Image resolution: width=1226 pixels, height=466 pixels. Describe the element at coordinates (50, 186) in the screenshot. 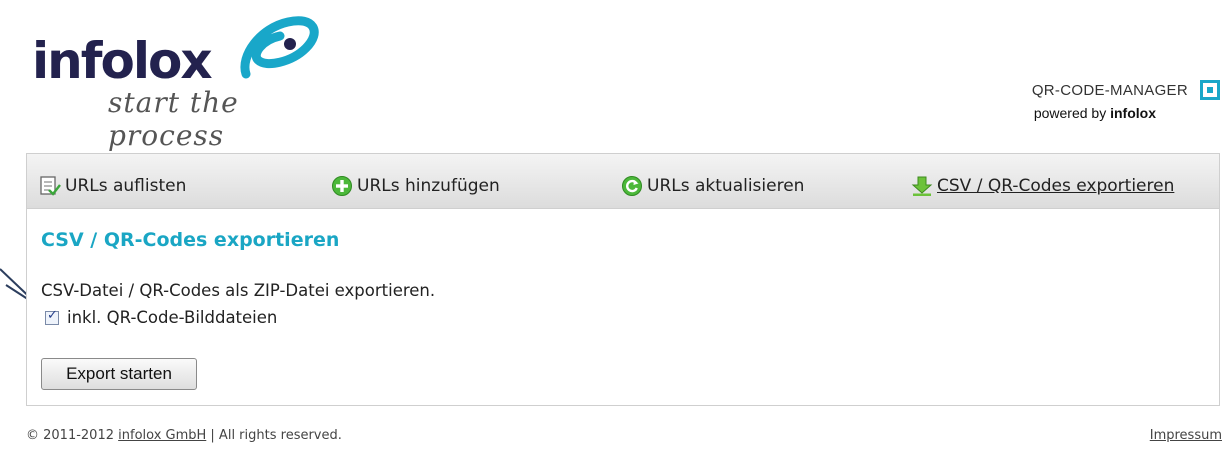

I see `list-check-icon` at that location.